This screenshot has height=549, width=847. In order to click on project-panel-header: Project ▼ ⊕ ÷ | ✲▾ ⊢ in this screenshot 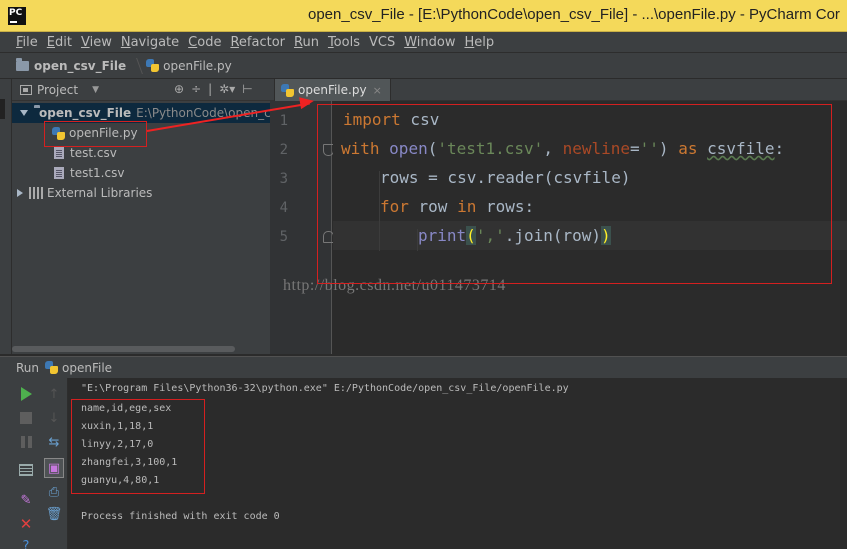, I will do `click(141, 90)`.